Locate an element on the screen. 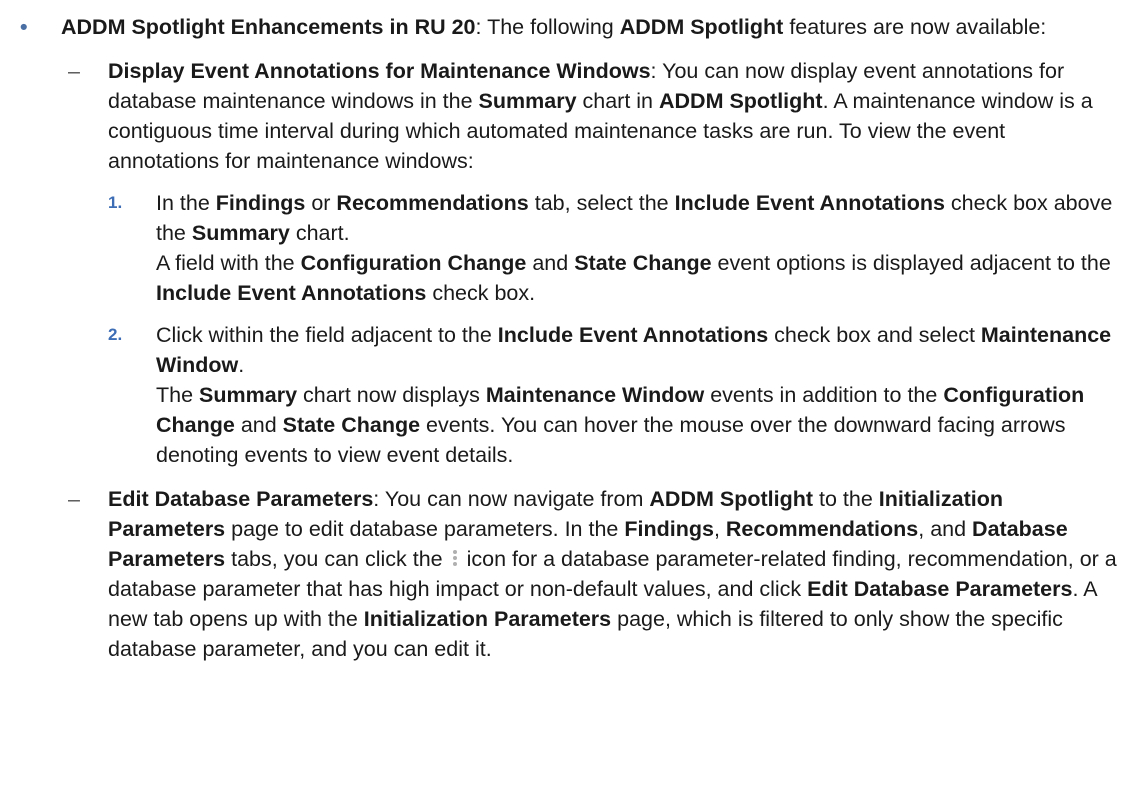  step-number: 2. is located at coordinates (115, 334).